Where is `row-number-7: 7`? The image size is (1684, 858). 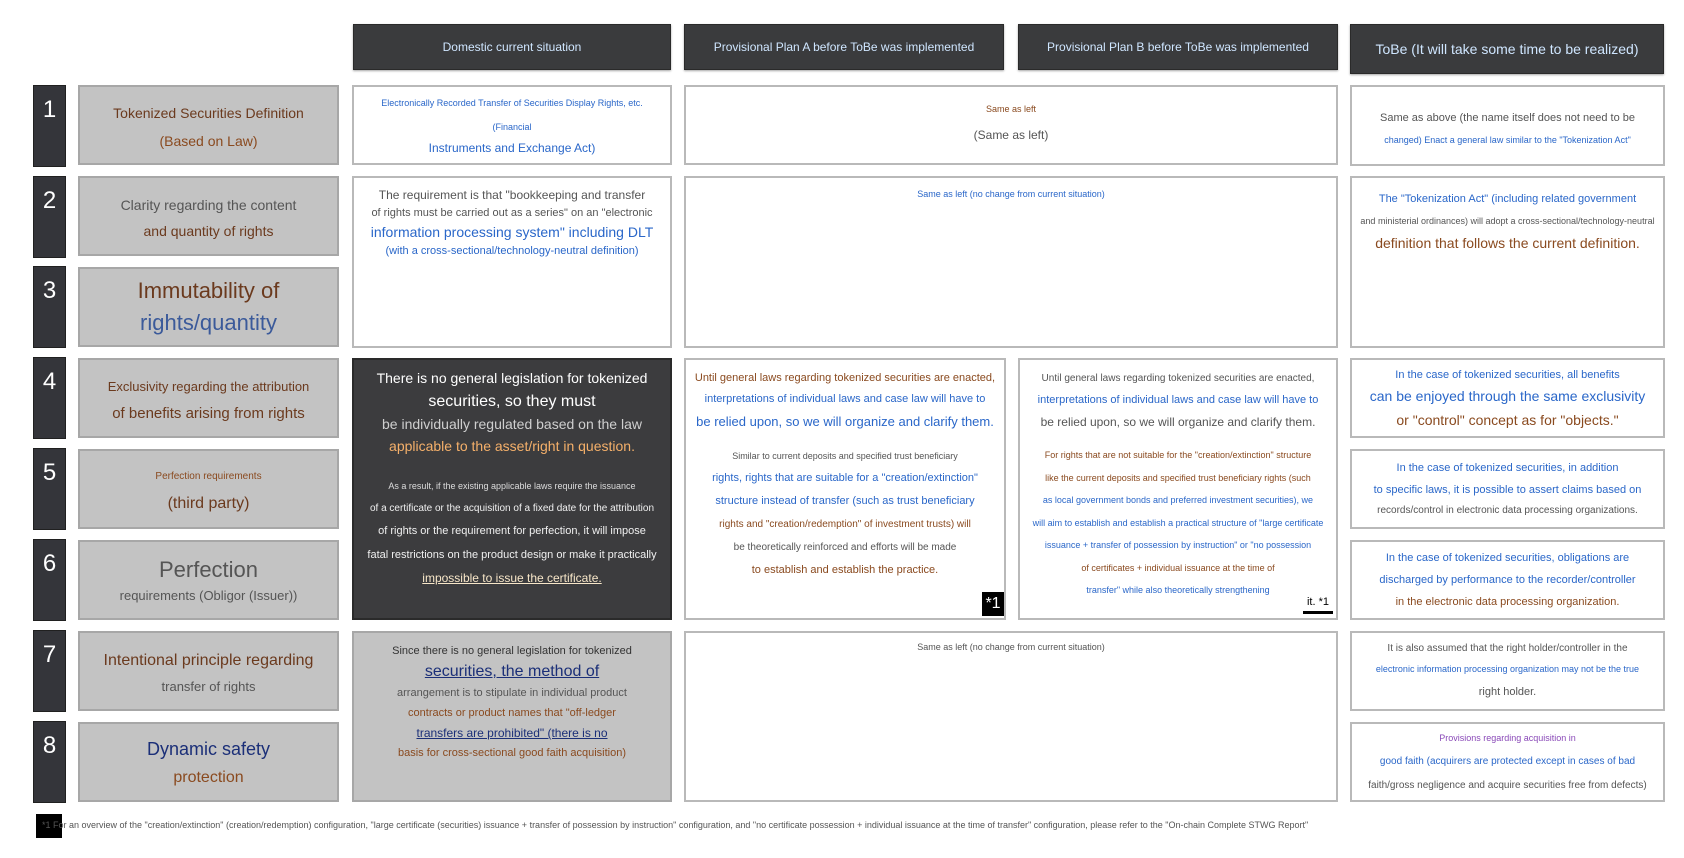 row-number-7: 7 is located at coordinates (49, 671).